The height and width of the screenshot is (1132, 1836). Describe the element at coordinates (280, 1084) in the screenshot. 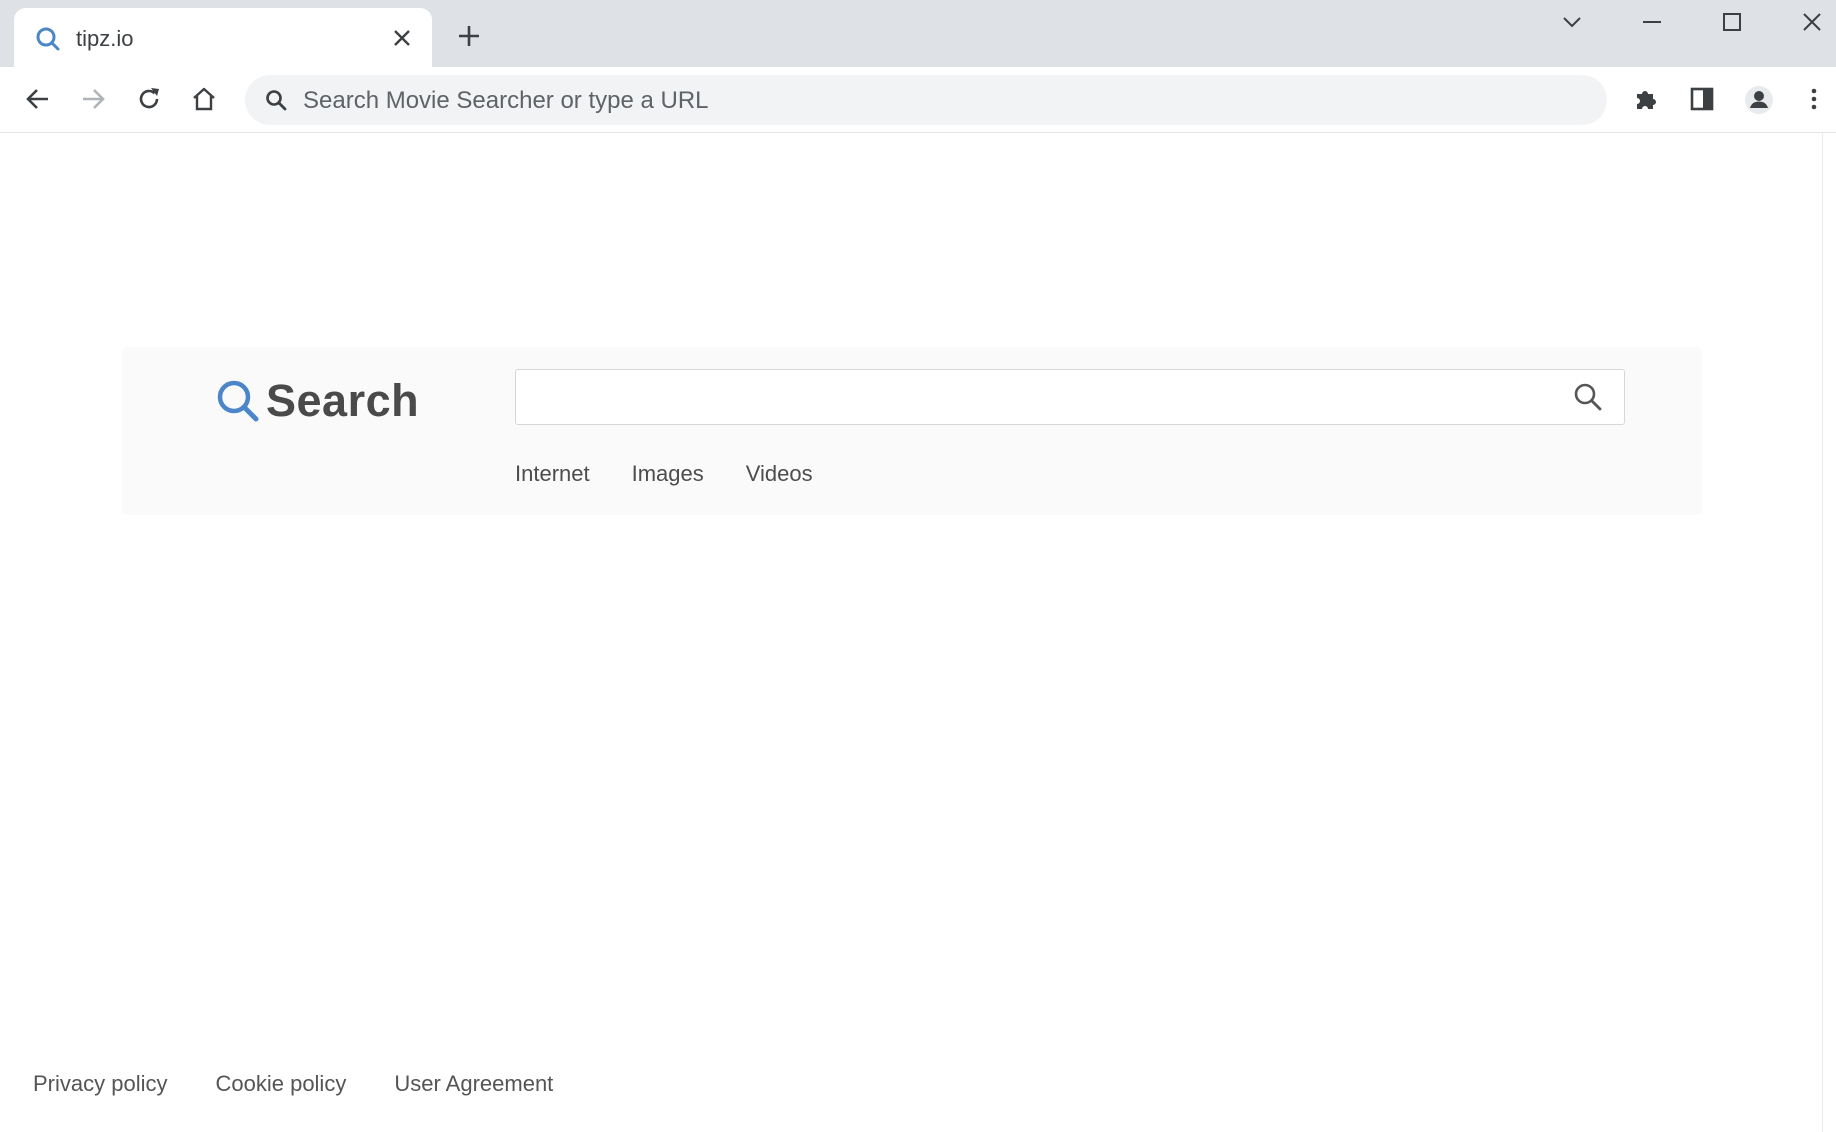

I see `cookie-policy-link: Cookie policy` at that location.